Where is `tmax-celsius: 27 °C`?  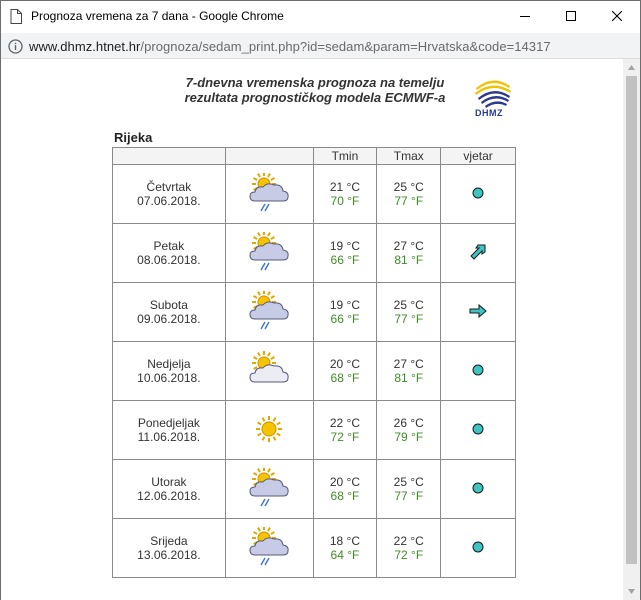
tmax-celsius: 27 °C is located at coordinates (408, 246).